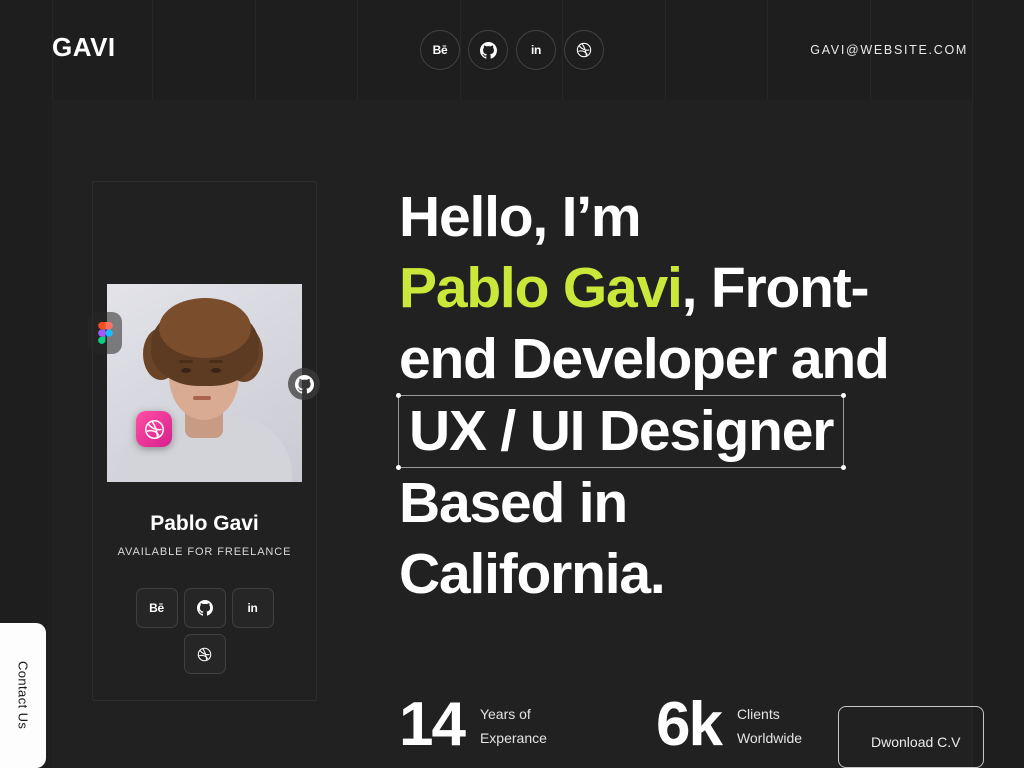 This screenshot has height=768, width=1024. I want to click on selection-handle-bottom-left, so click(398, 467).